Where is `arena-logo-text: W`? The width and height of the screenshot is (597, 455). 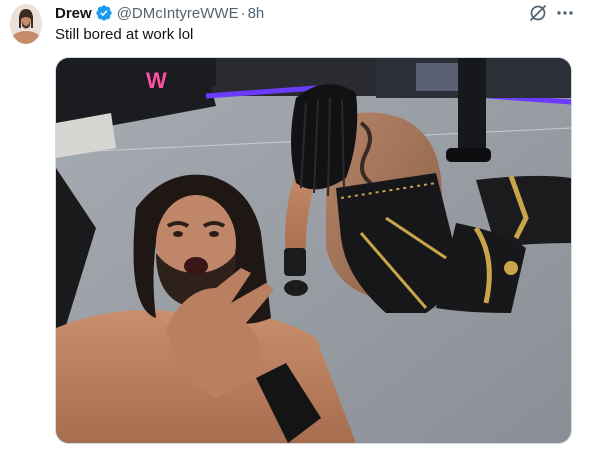 arena-logo-text: W is located at coordinates (156, 80).